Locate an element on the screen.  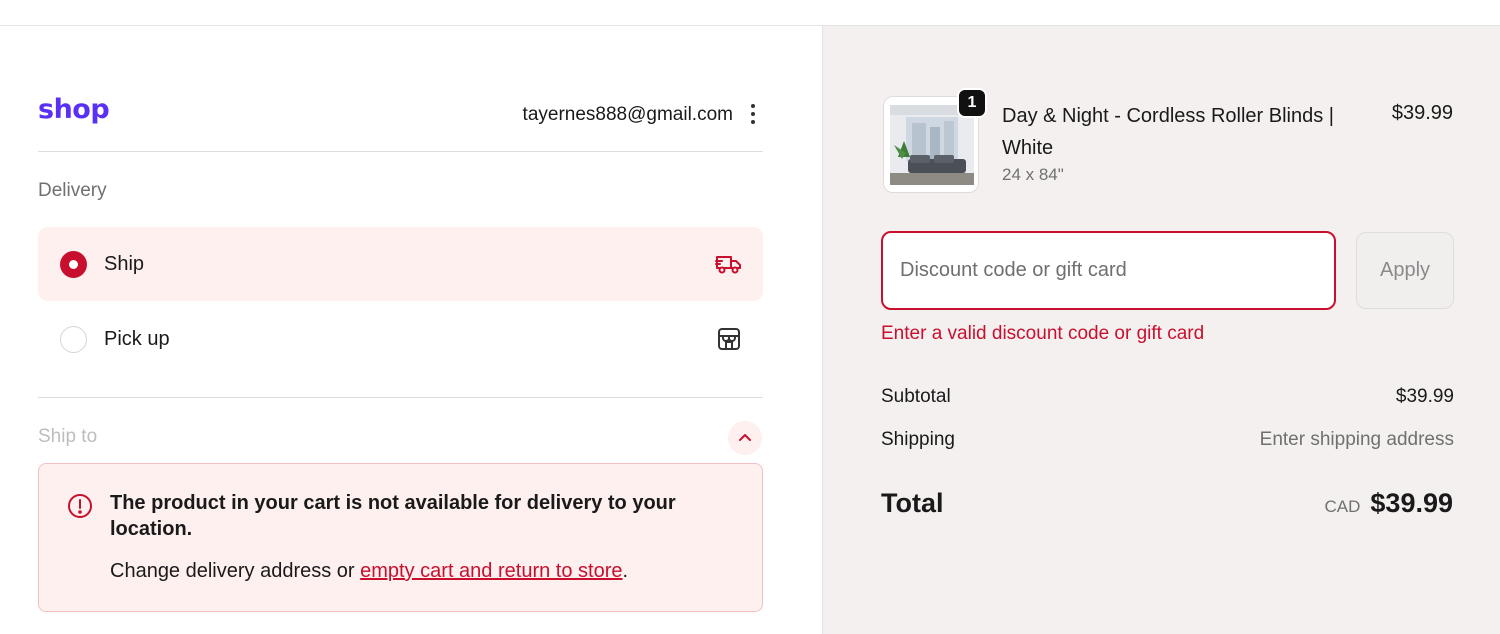
shipping-value: Enter shipping address is located at coordinates (1356, 439).